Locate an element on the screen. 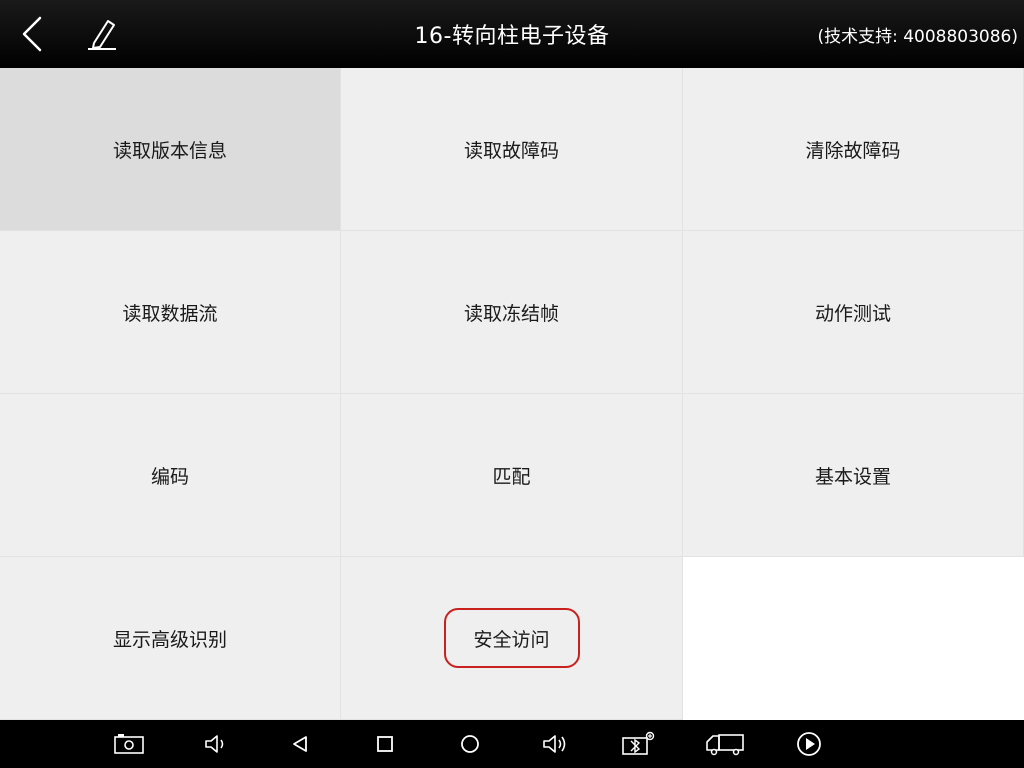 The width and height of the screenshot is (1024, 768). menu-coding: 编码 is located at coordinates (170, 475).